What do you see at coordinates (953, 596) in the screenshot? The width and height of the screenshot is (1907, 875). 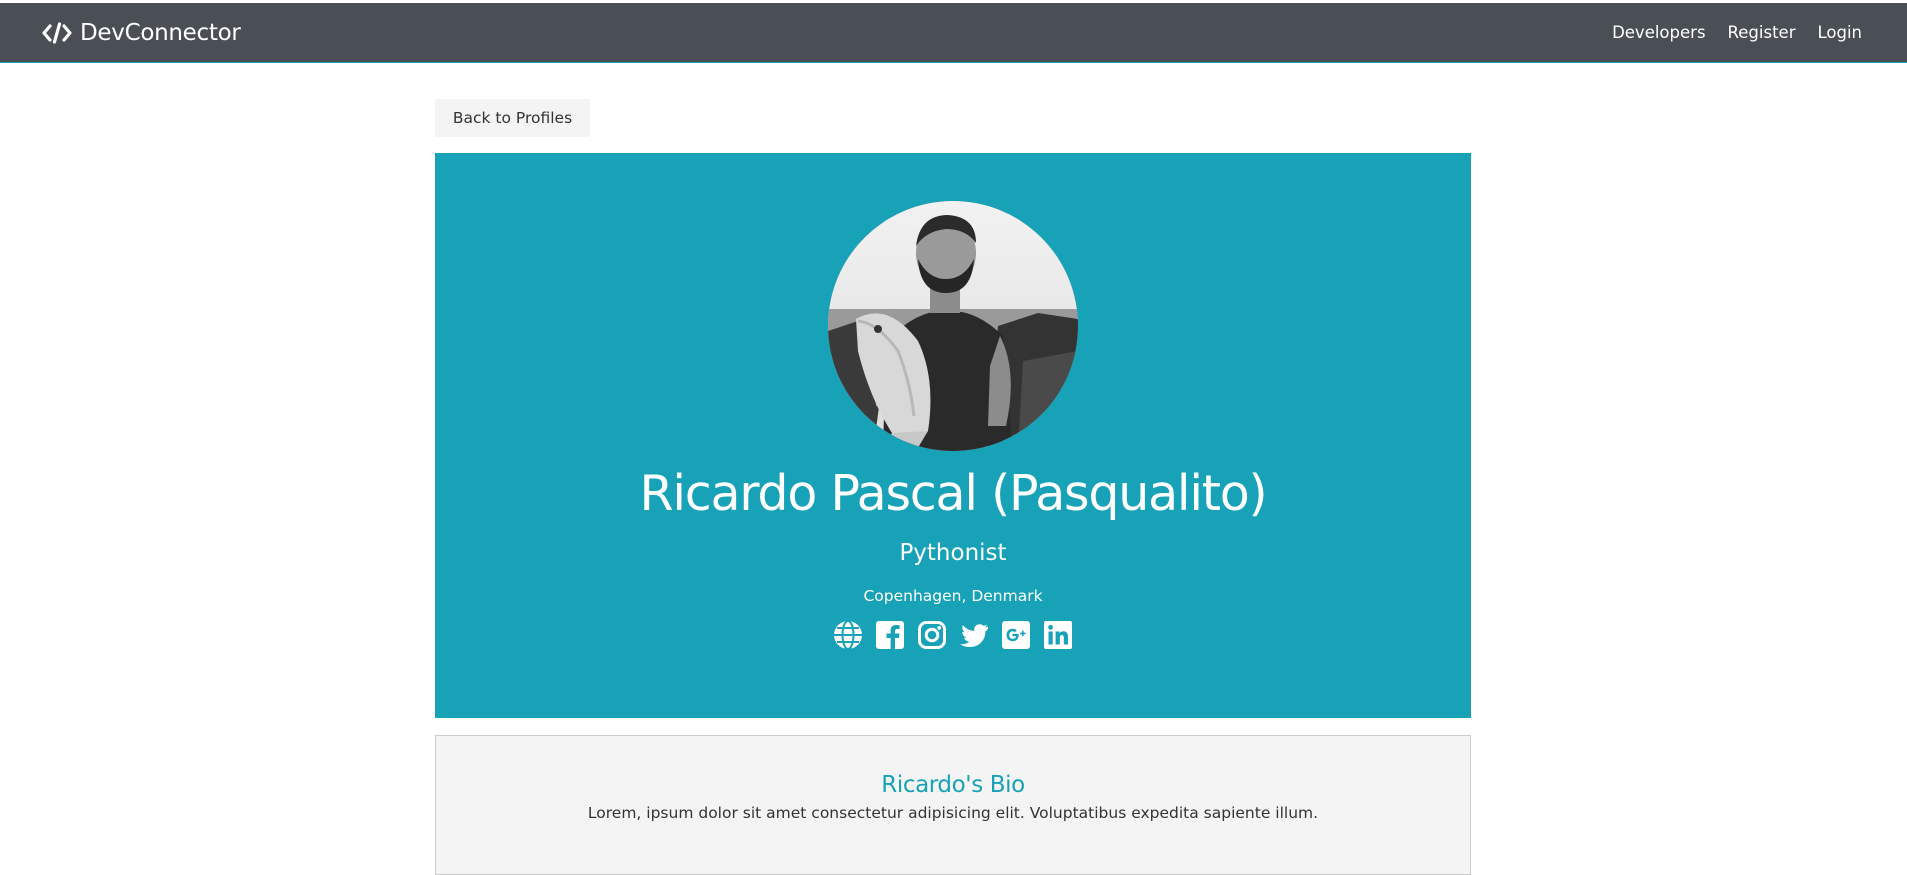 I see `profile-location: Copenhagen, Denmark` at bounding box center [953, 596].